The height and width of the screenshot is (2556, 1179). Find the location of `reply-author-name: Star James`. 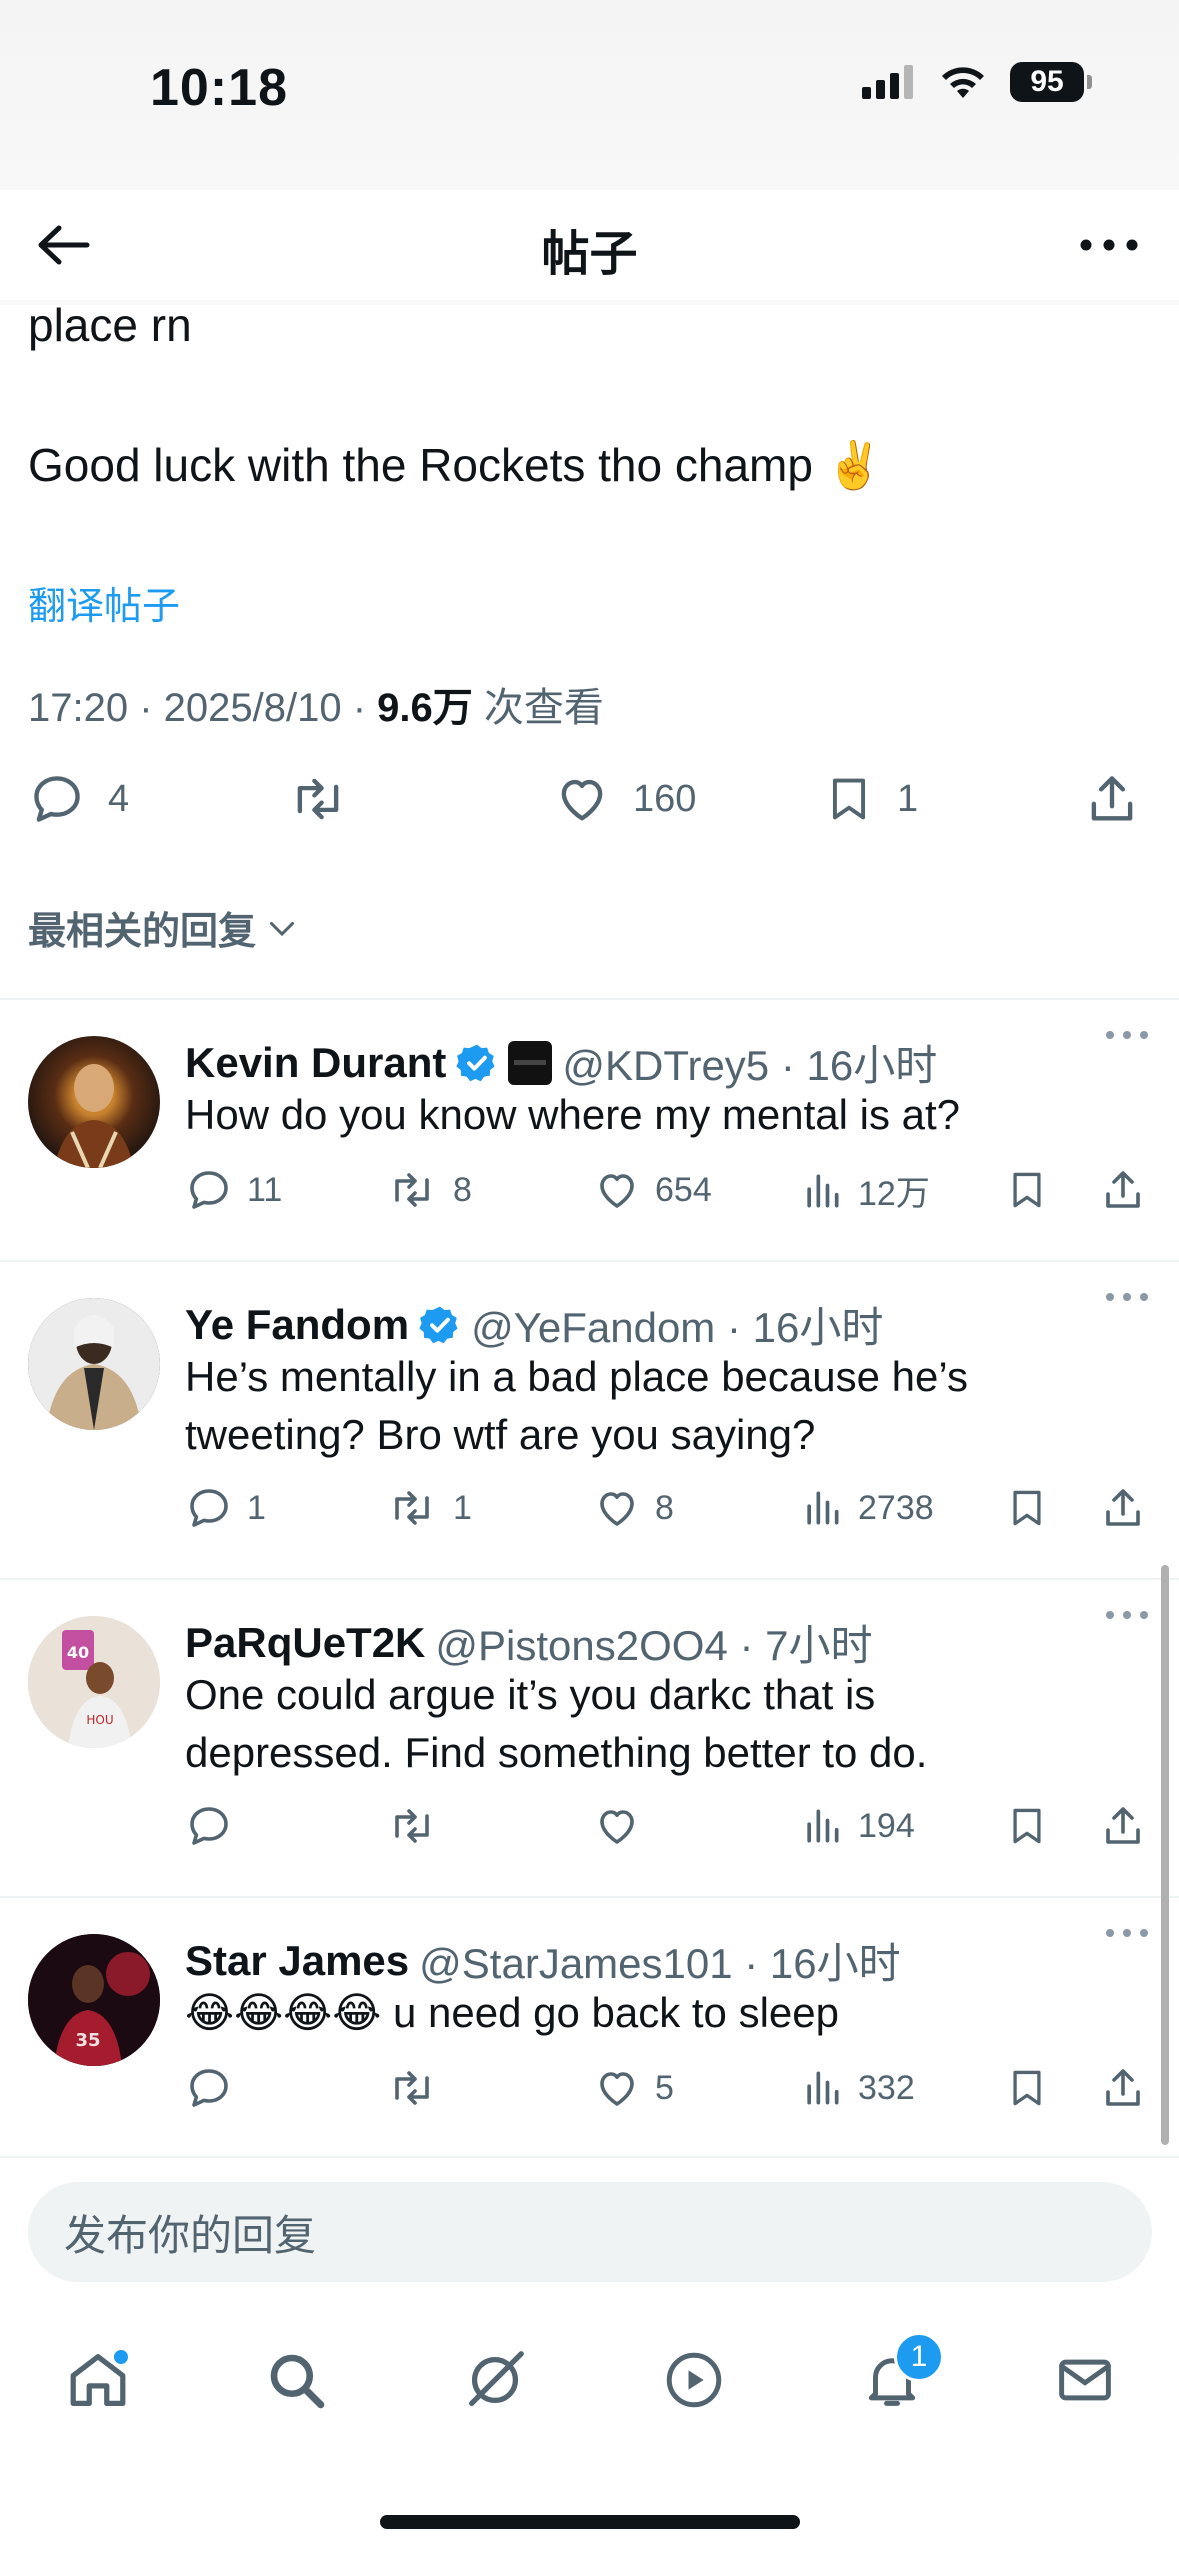

reply-author-name: Star James is located at coordinates (297, 1961).